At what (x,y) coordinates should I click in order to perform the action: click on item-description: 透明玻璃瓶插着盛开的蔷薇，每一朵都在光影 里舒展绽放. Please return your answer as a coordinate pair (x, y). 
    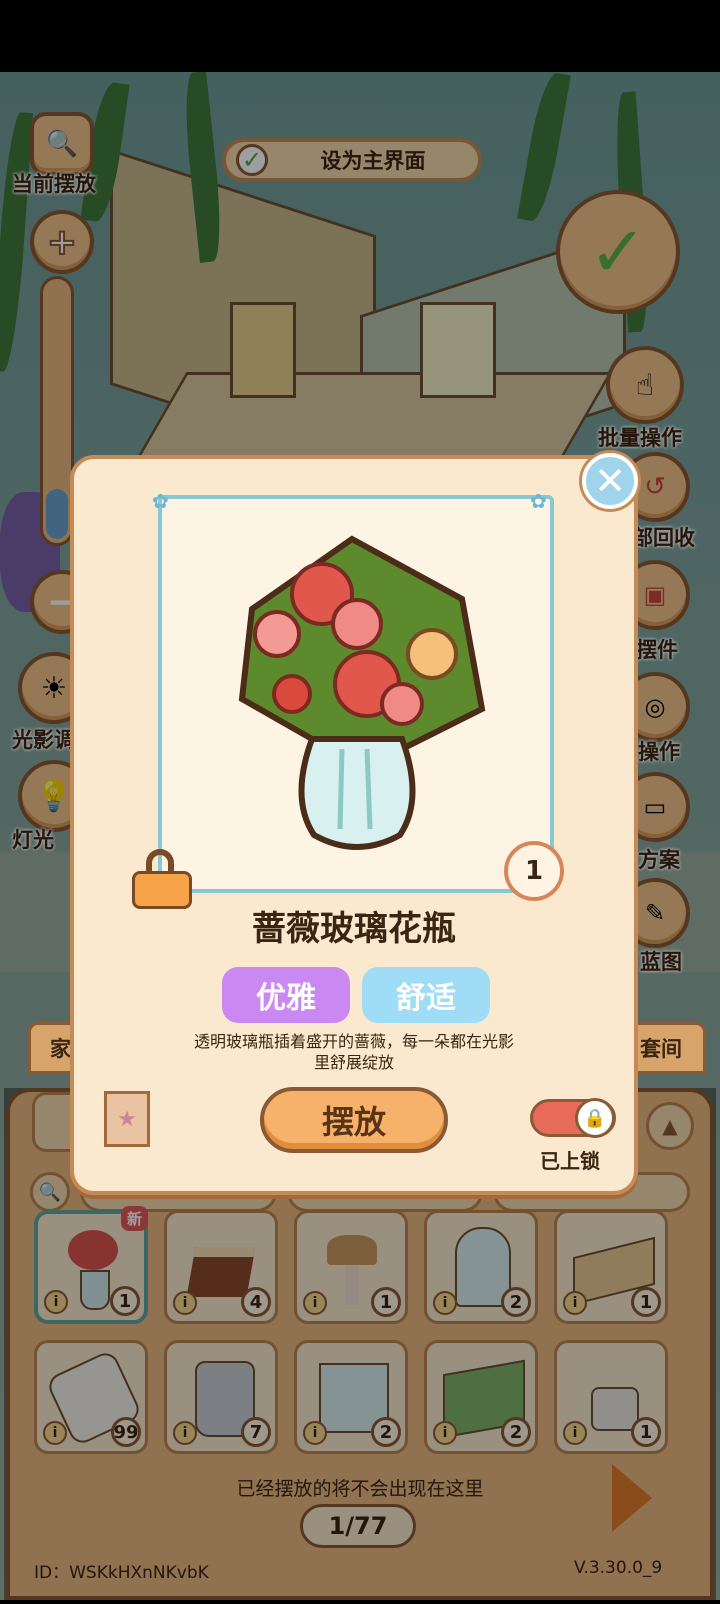
    Looking at the image, I should click on (354, 1052).